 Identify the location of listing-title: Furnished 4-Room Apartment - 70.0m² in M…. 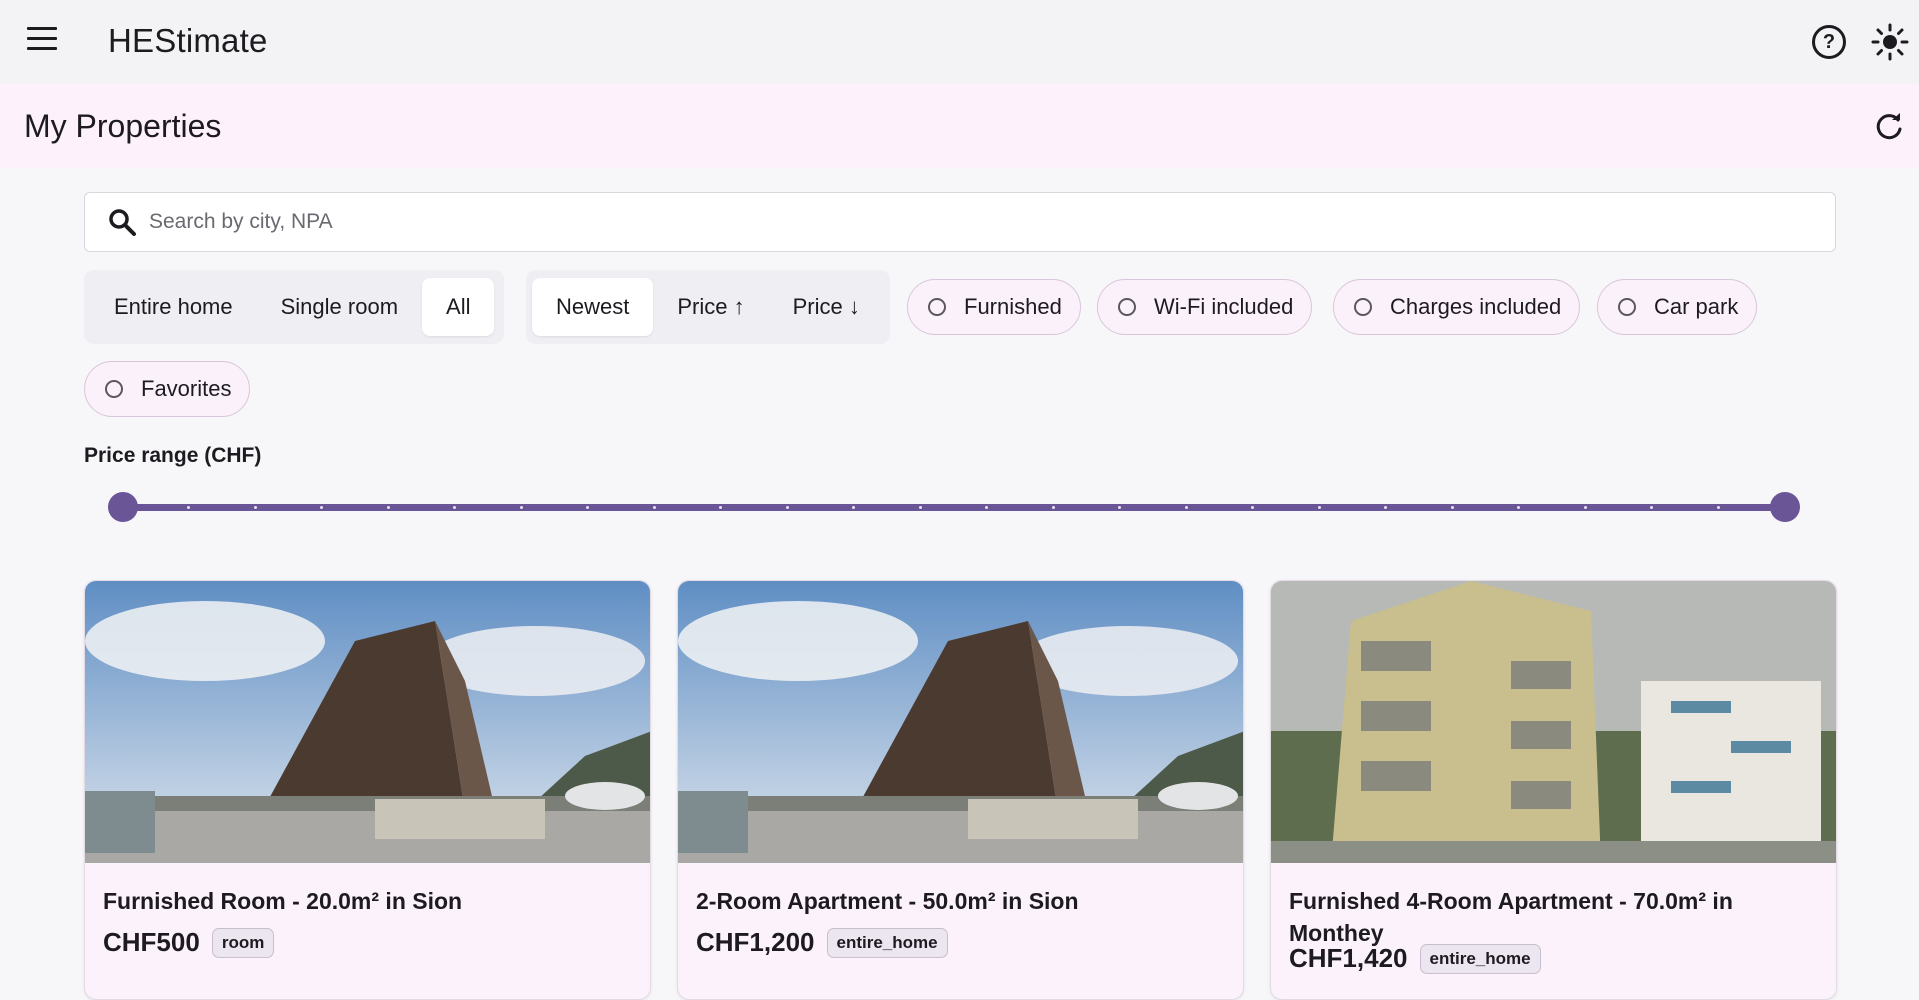
(1511, 917).